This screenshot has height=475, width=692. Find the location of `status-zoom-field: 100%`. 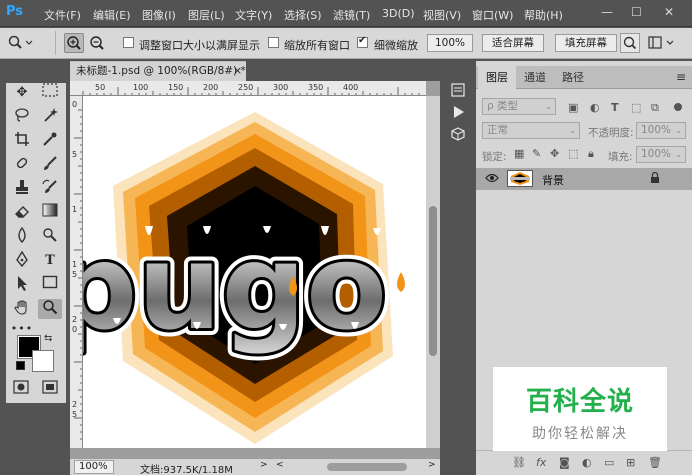

status-zoom-field: 100% is located at coordinates (94, 467).